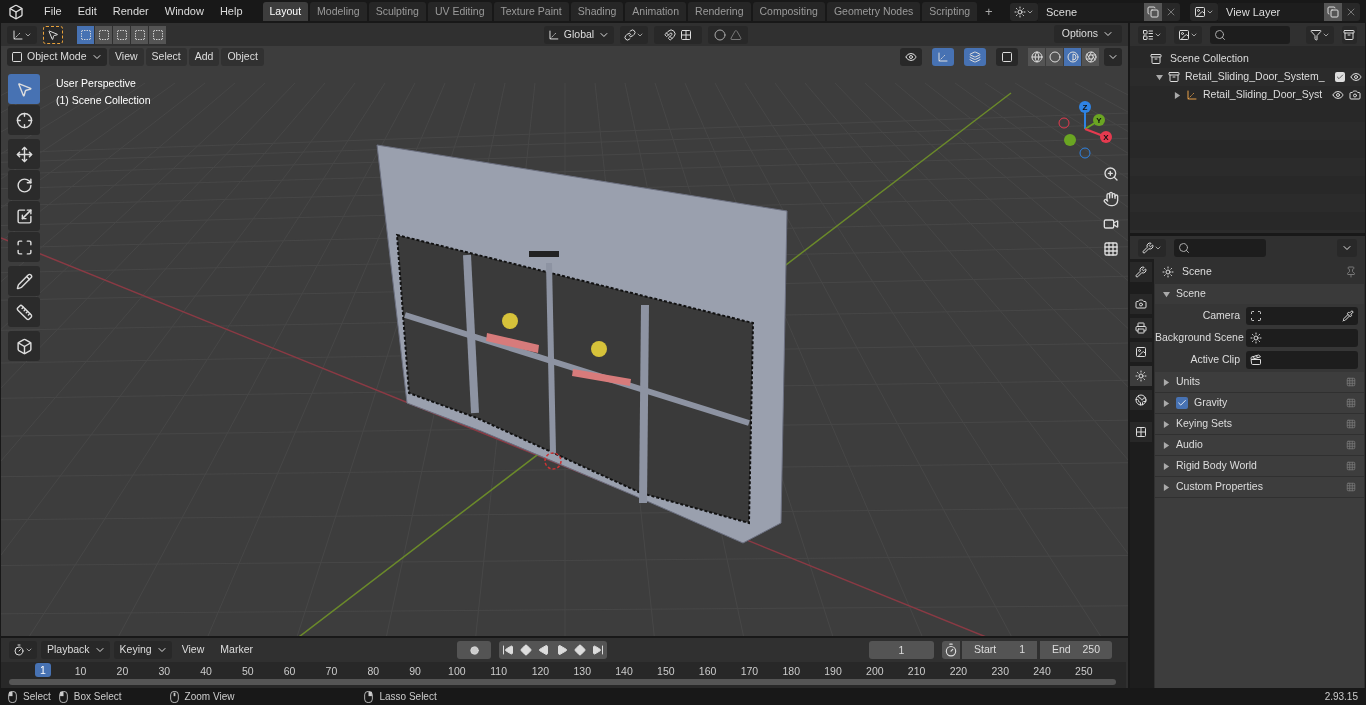 Image resolution: width=1366 pixels, height=705 pixels. What do you see at coordinates (1036, 57) in the screenshot?
I see `wireframe-shading-button` at bounding box center [1036, 57].